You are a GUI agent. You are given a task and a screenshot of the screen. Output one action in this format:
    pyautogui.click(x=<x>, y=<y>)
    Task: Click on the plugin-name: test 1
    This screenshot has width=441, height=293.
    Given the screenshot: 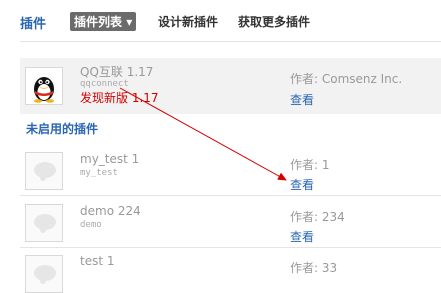 What is the action you would take?
    pyautogui.click(x=97, y=261)
    